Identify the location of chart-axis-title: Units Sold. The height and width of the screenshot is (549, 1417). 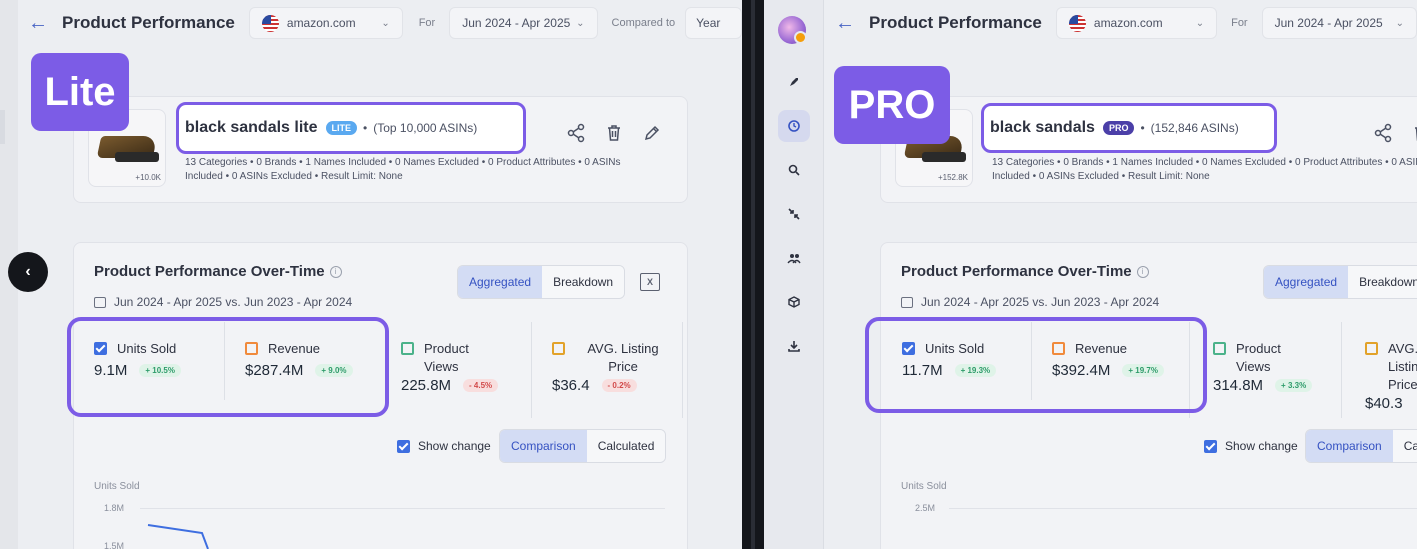
(117, 486).